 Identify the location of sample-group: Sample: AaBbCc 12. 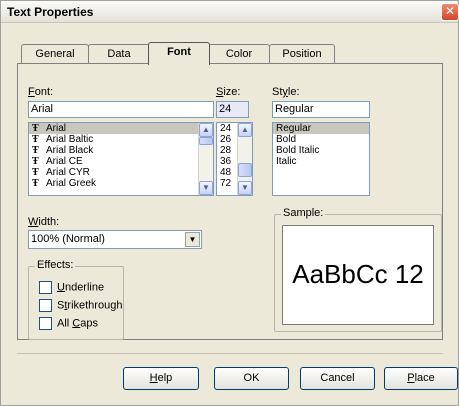
(358, 269).